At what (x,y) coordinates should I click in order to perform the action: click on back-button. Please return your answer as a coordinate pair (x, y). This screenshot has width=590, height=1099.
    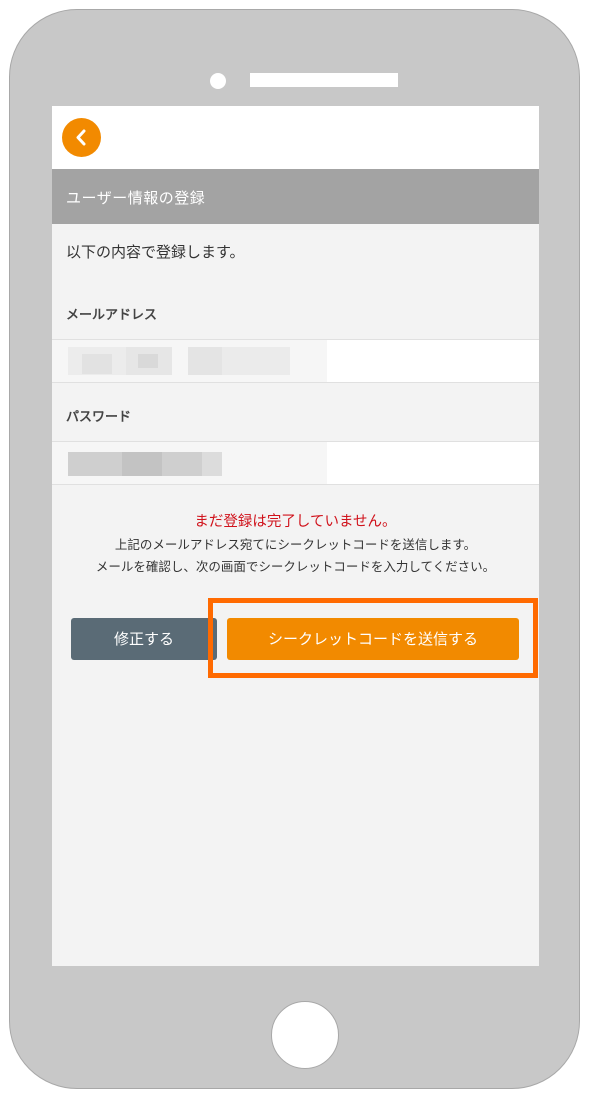
    Looking at the image, I should click on (81, 137).